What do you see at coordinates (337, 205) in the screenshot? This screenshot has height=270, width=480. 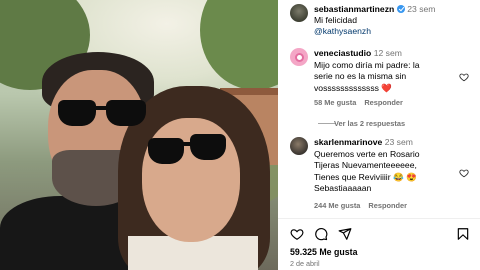 I see `comment-likes: 244 Me gusta` at bounding box center [337, 205].